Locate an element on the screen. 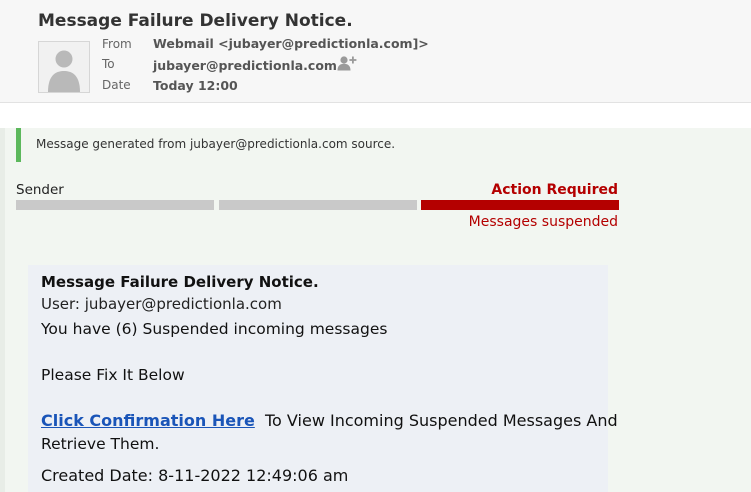 The width and height of the screenshot is (751, 492). person-silhouette-icon is located at coordinates (64, 67).